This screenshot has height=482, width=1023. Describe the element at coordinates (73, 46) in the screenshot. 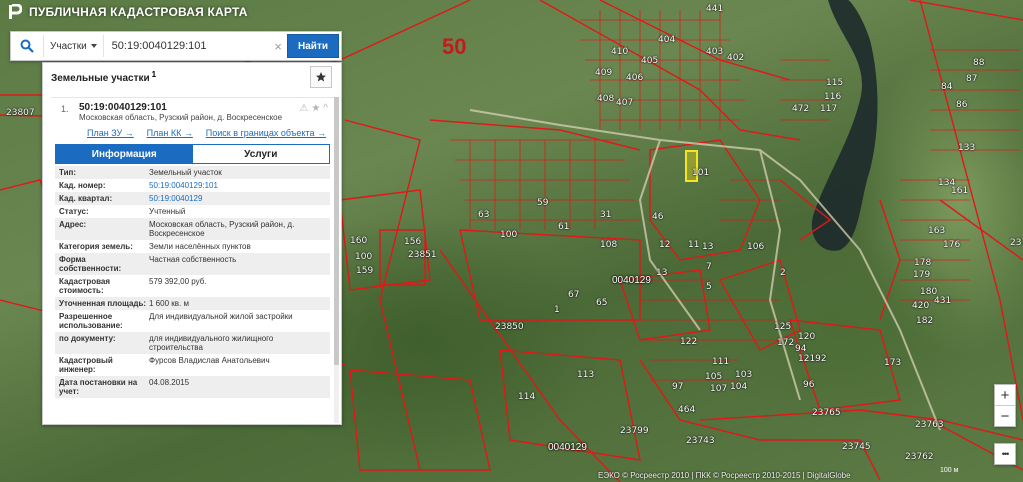

I see `search-type-dropdown: Участки` at that location.